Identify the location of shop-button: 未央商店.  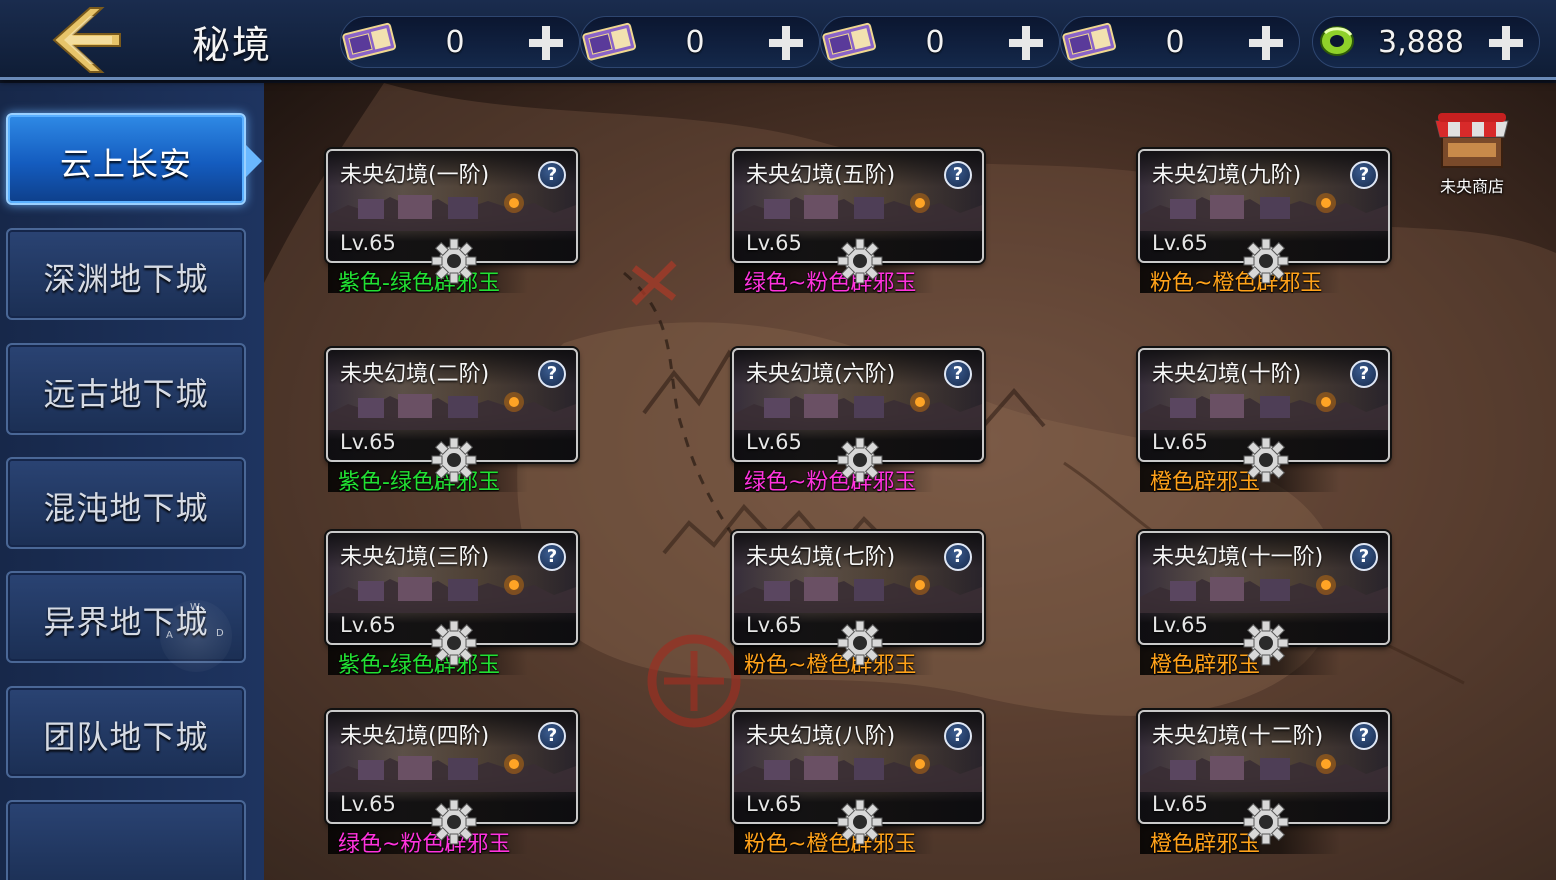
(1472, 151).